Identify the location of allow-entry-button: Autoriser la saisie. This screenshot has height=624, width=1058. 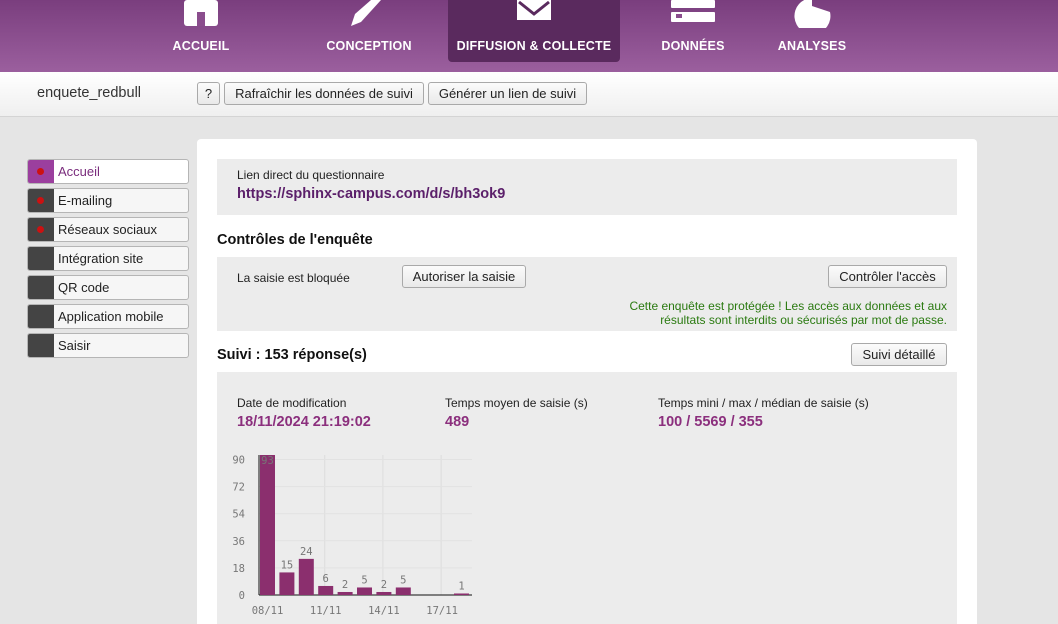
(464, 276).